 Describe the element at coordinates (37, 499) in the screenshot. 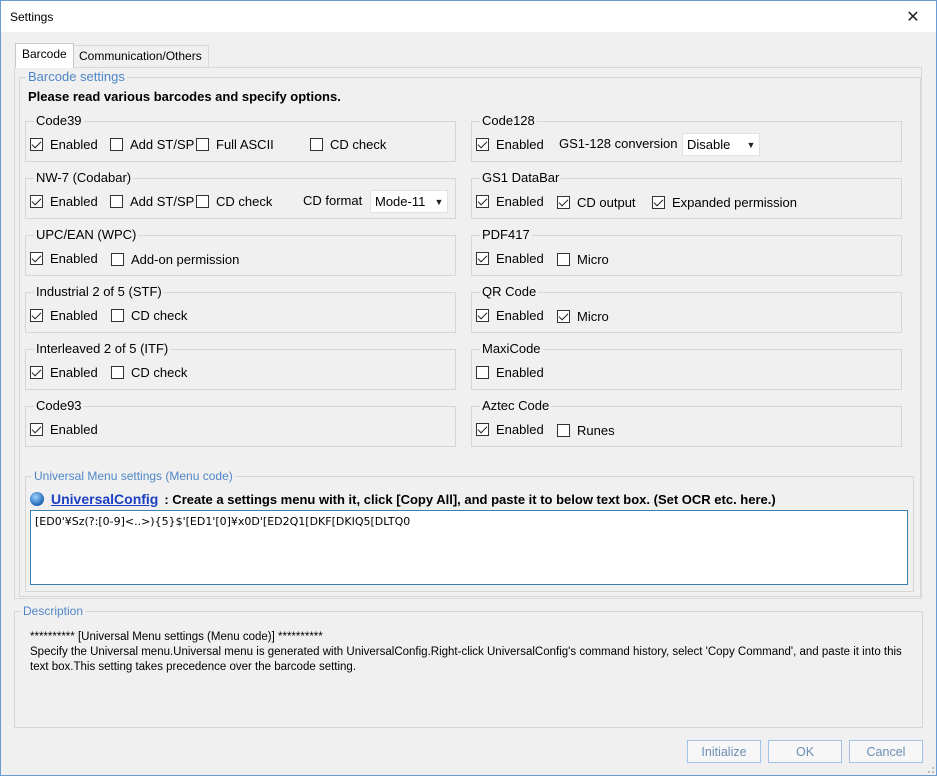

I see `globe-icon` at that location.